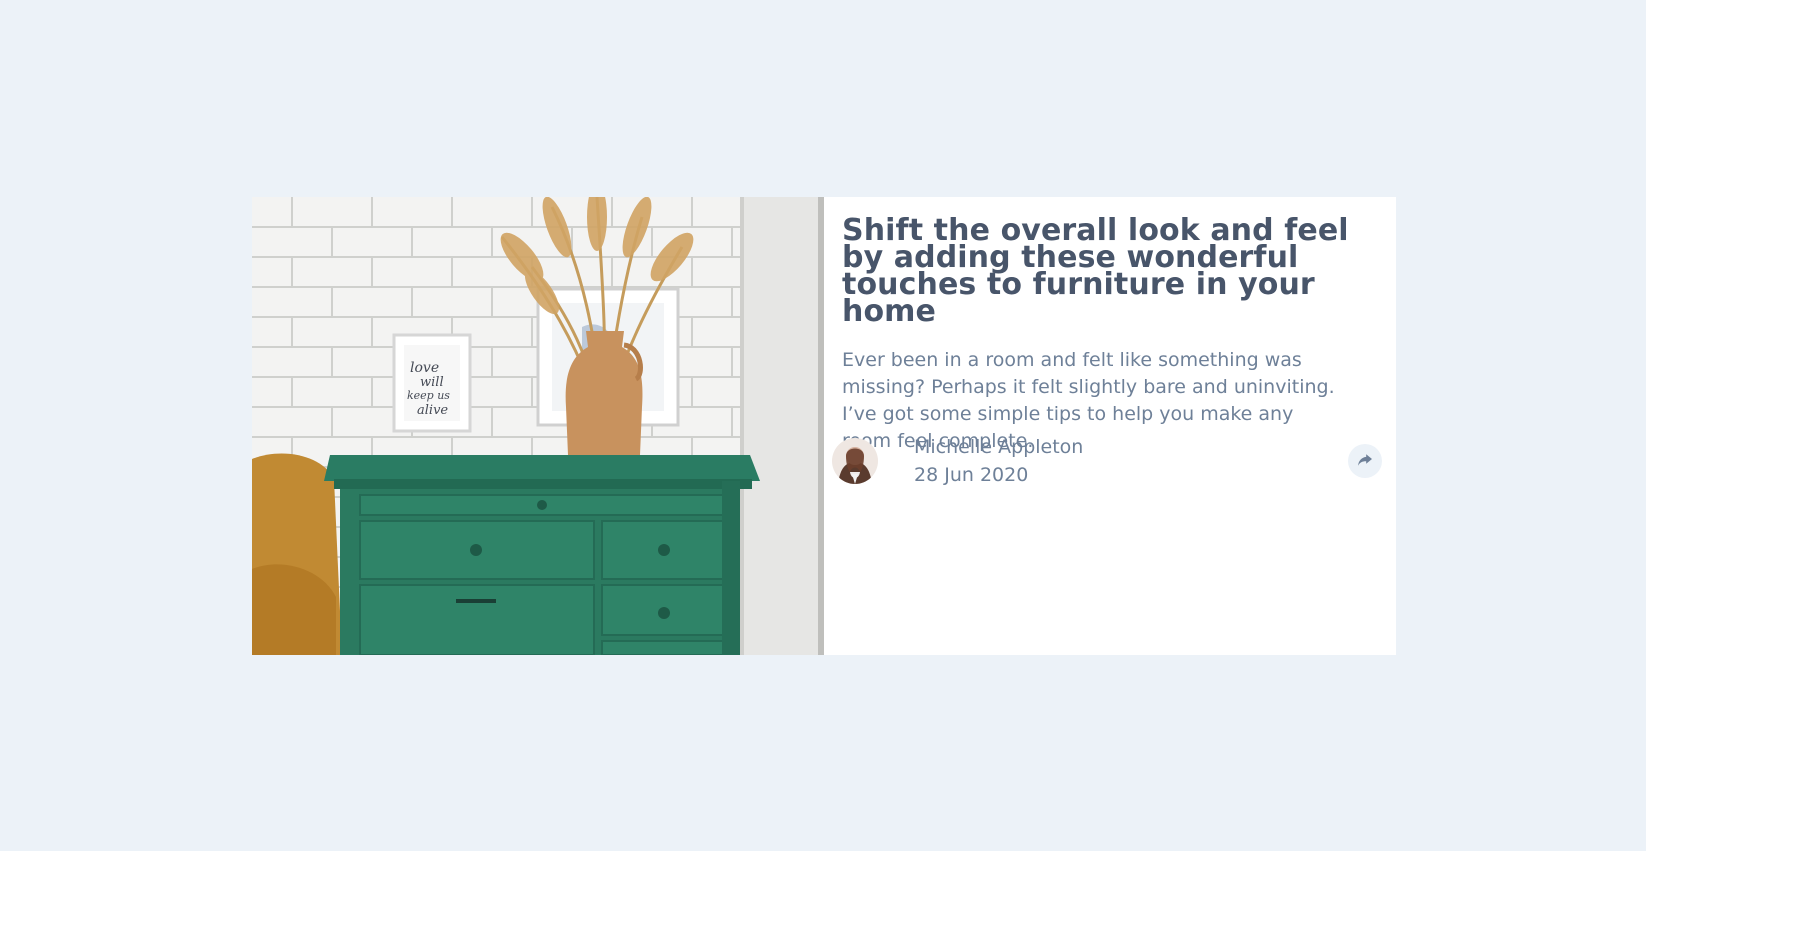  I want to click on svg-text: keep us, so click(428, 395).